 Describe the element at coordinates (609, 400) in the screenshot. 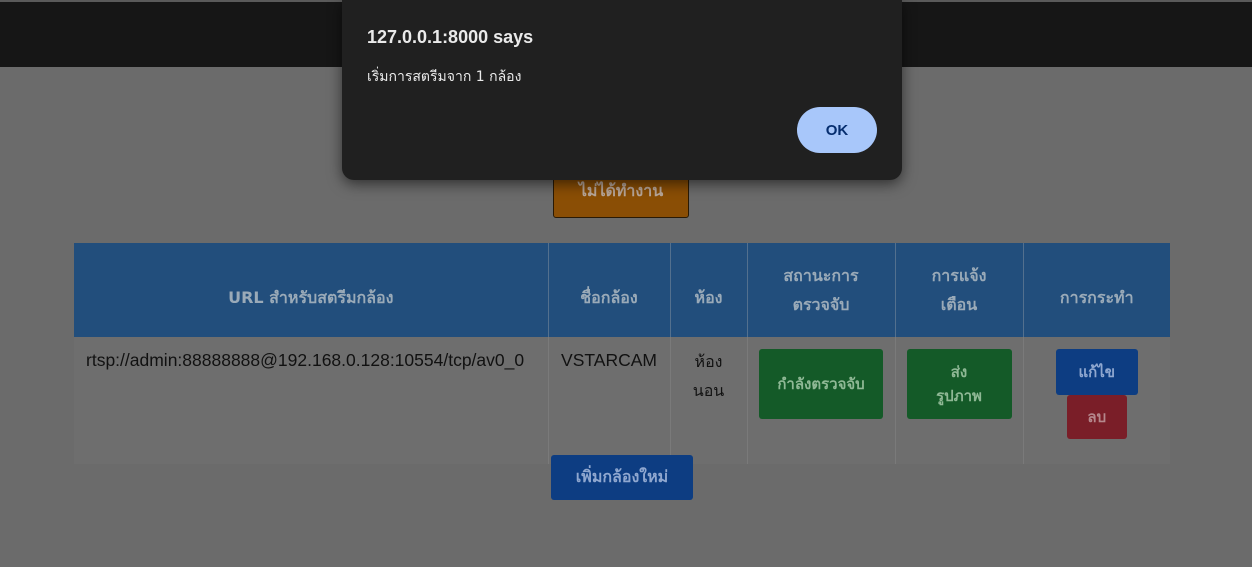

I see `camera-name: VSTARCAM` at that location.